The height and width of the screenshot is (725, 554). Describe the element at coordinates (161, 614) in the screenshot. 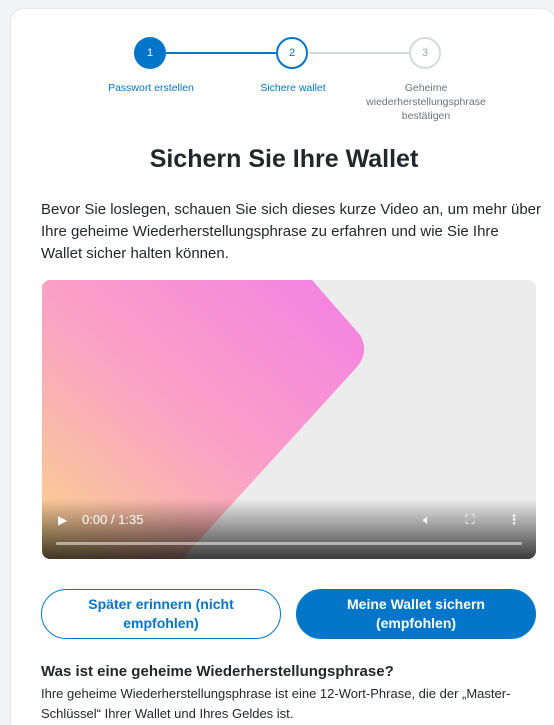

I see `remind-later-button: Später erinnern (nicht empfohlen)` at that location.